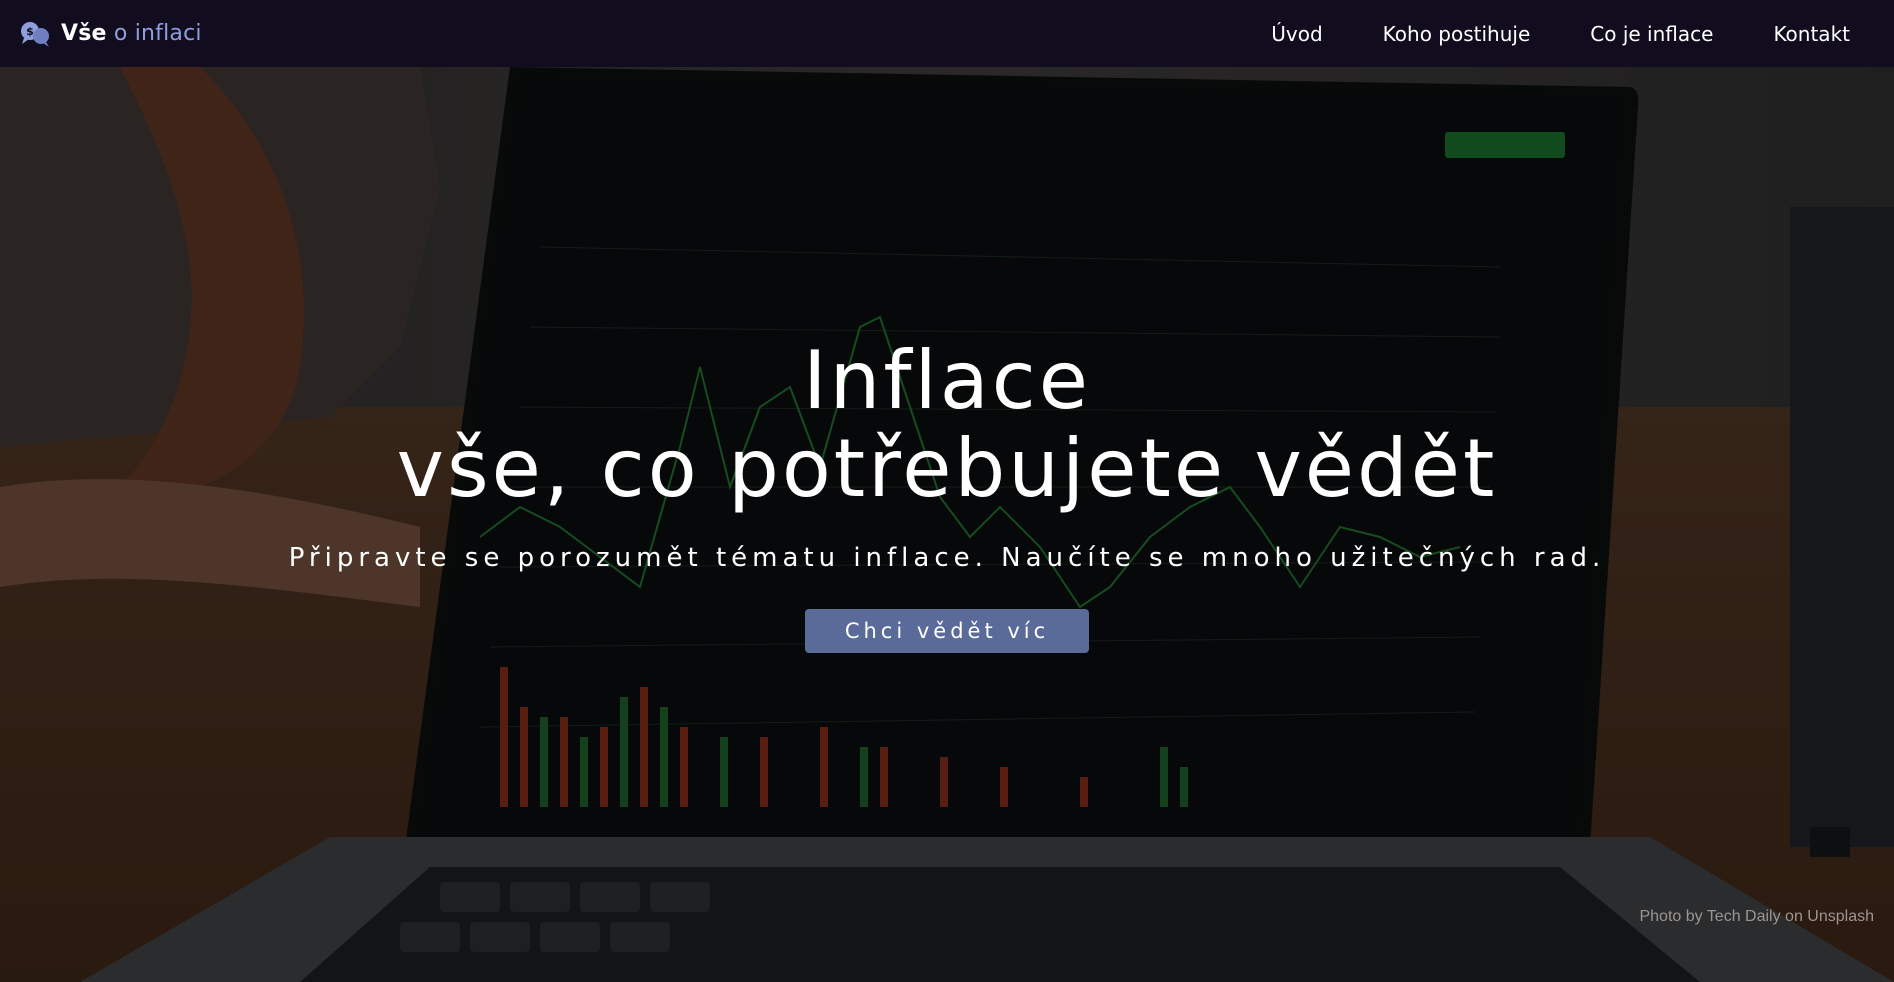 The height and width of the screenshot is (982, 1894). Describe the element at coordinates (1651, 34) in the screenshot. I see `nav-link-co-je-inflace: Co je inflace` at that location.